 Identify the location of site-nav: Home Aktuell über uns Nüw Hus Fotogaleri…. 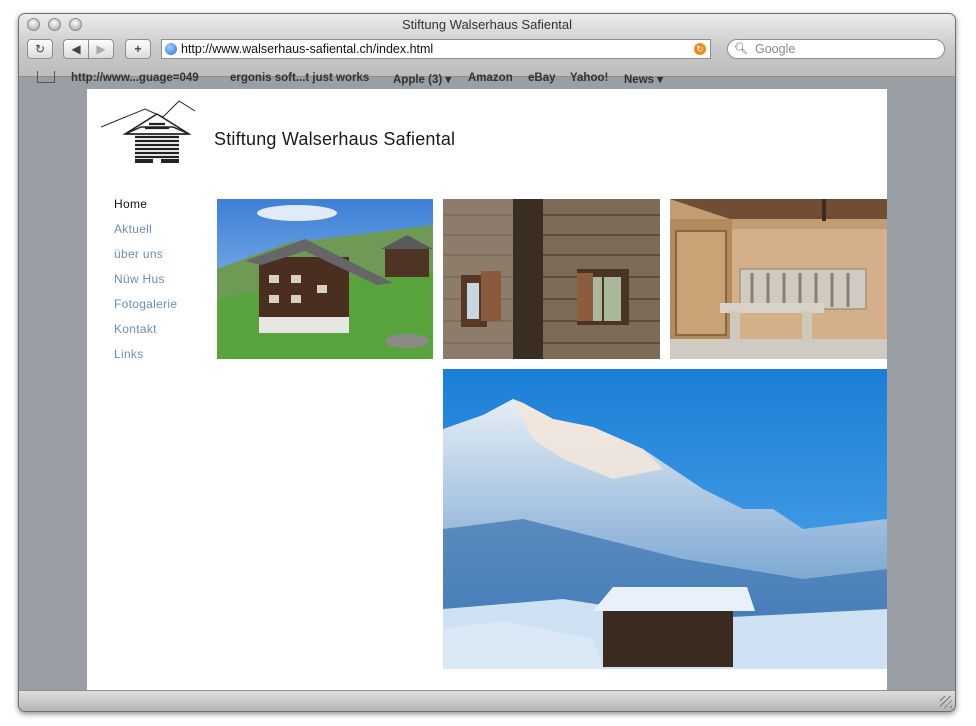
(145, 284).